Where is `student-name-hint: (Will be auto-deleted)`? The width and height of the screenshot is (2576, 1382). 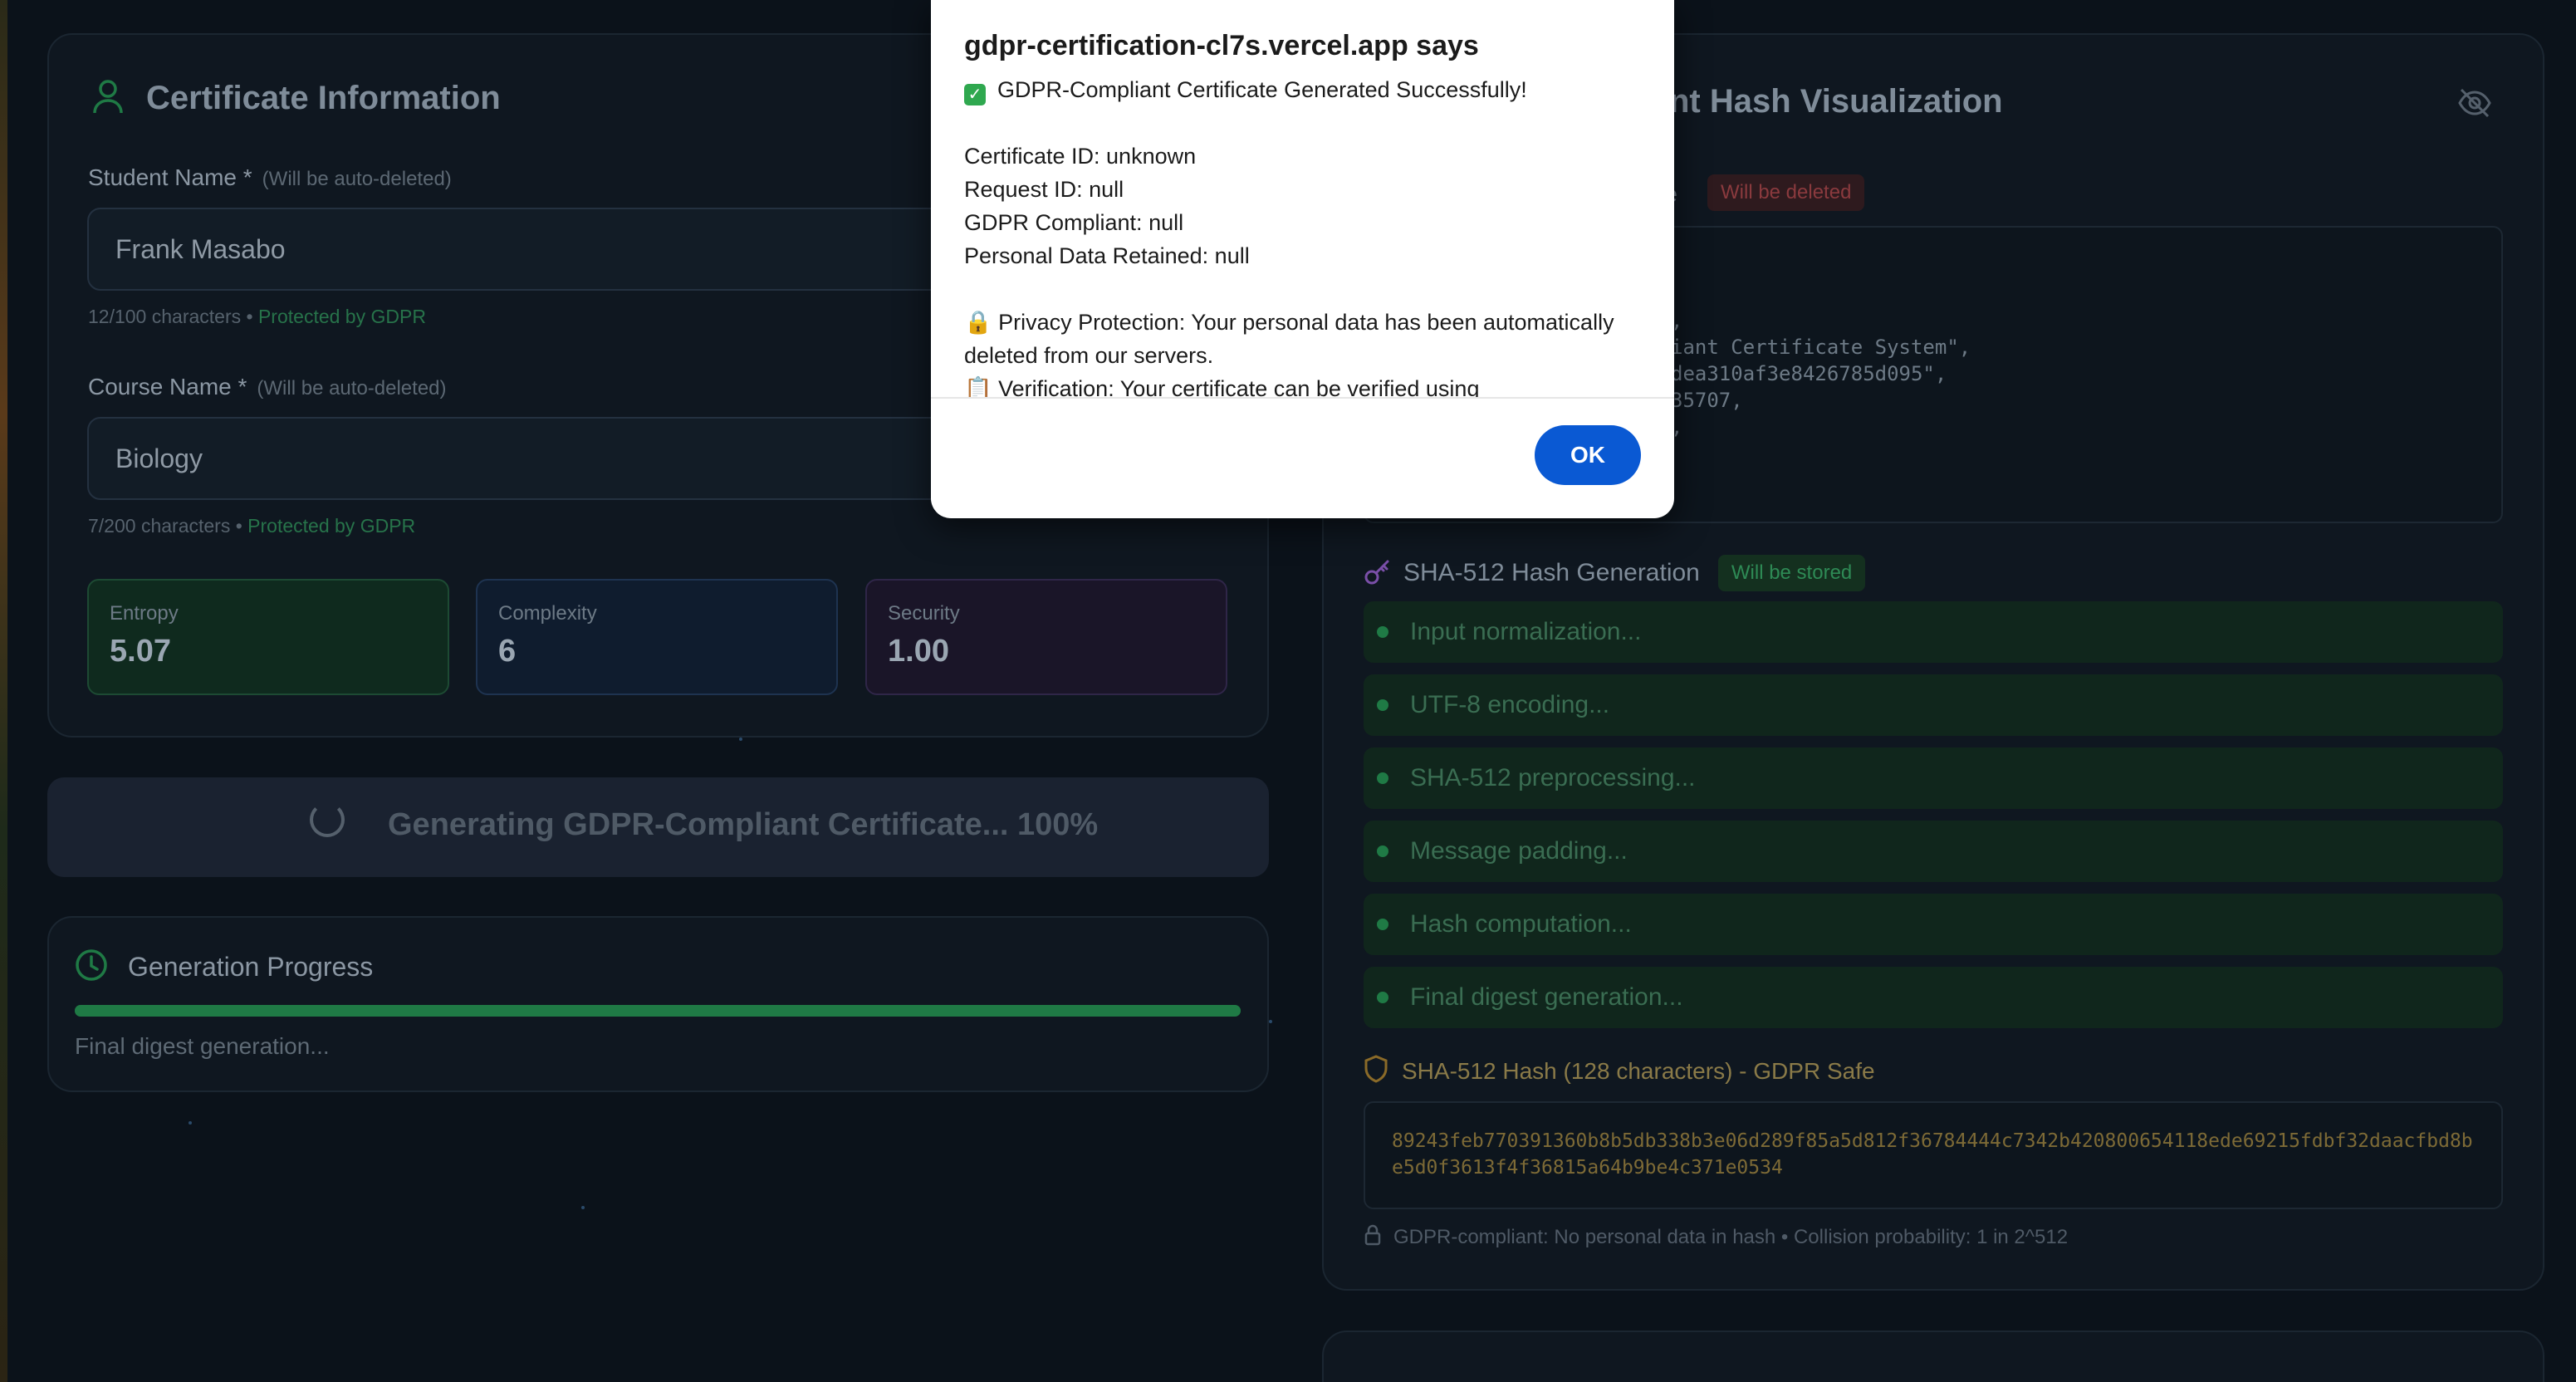
student-name-hint: (Will be auto-deleted) is located at coordinates (357, 179).